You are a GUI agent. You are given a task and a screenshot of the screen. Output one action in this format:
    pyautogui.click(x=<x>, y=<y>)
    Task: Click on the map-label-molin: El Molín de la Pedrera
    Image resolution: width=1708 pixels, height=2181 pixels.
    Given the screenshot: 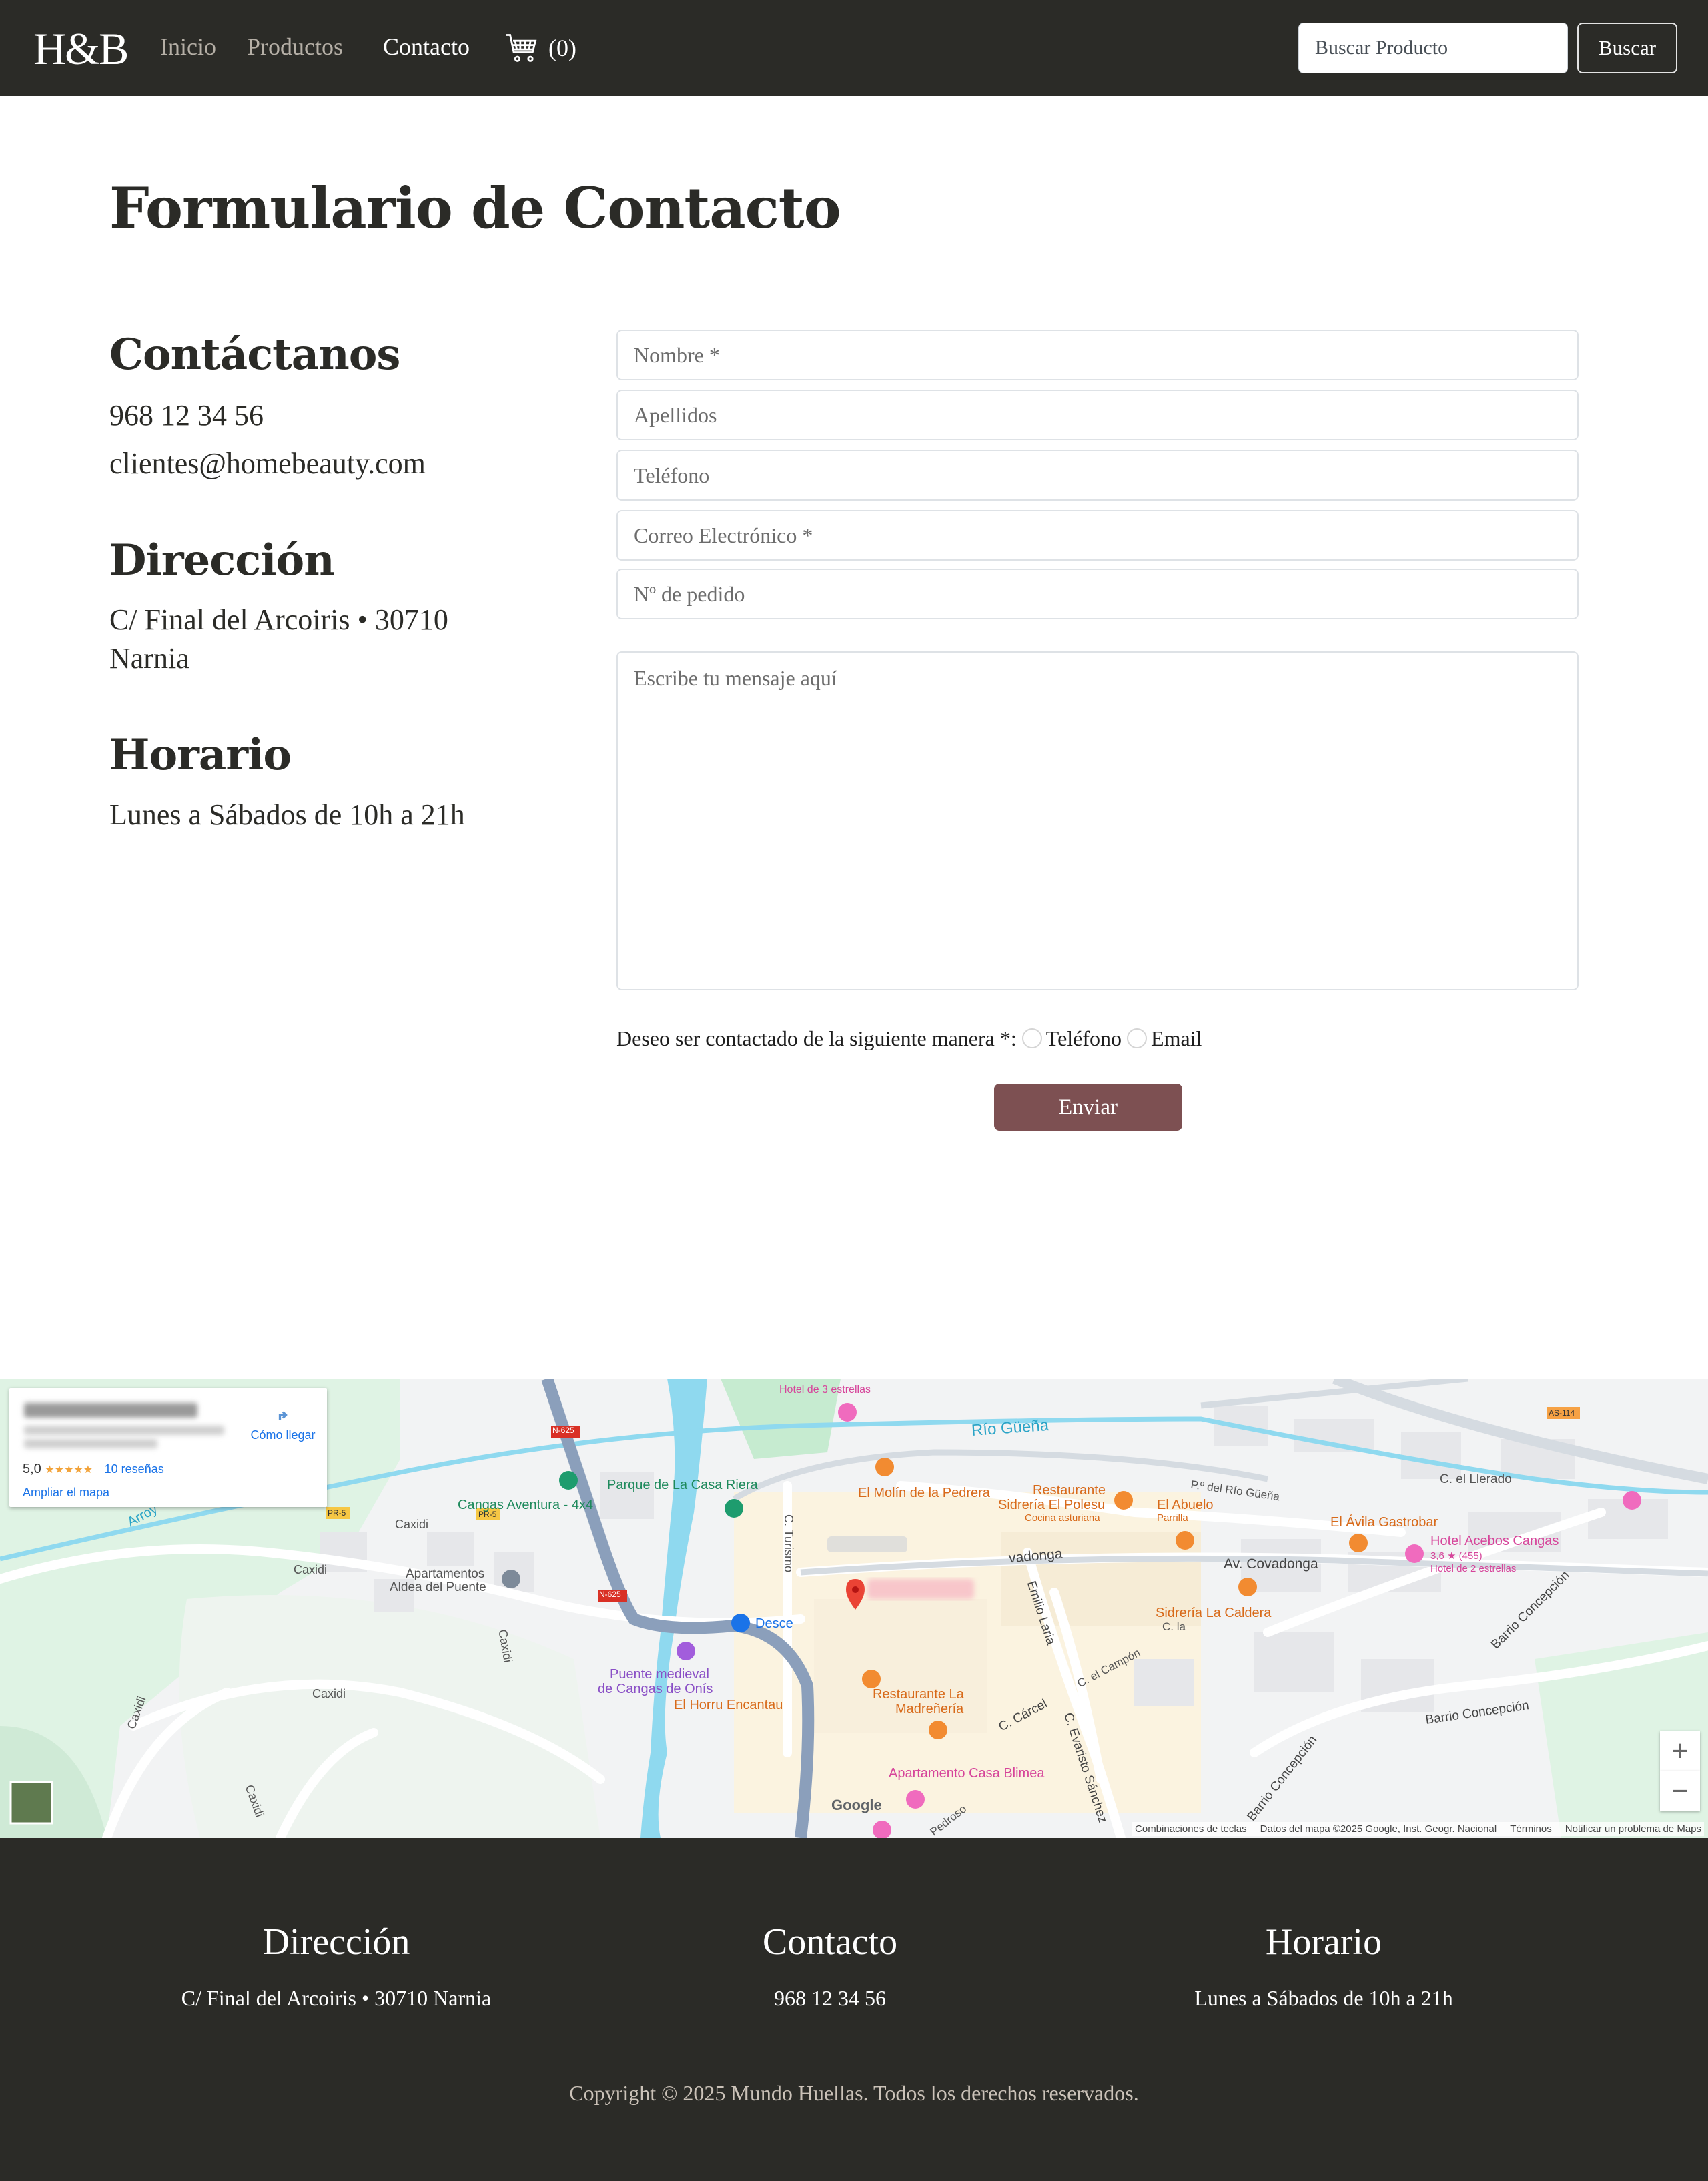 What is the action you would take?
    pyautogui.click(x=924, y=1493)
    